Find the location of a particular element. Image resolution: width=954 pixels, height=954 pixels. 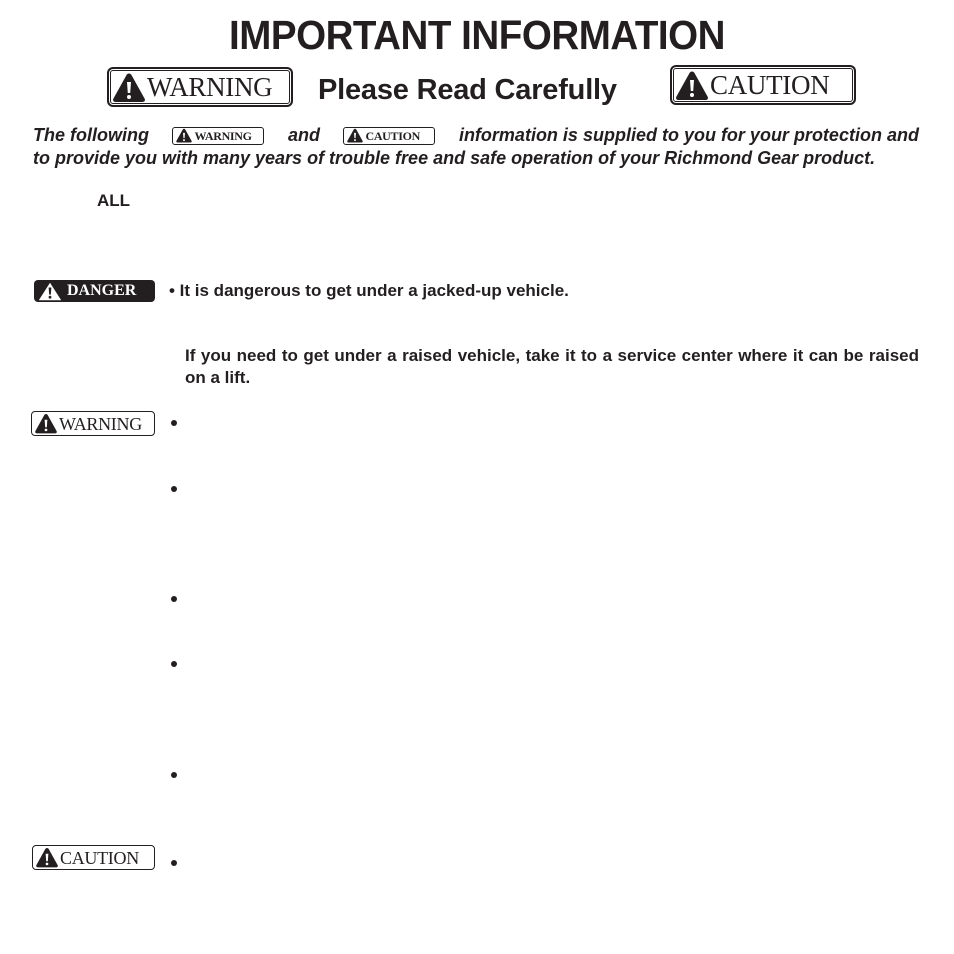

warning-tag: WARNING is located at coordinates (93, 423).